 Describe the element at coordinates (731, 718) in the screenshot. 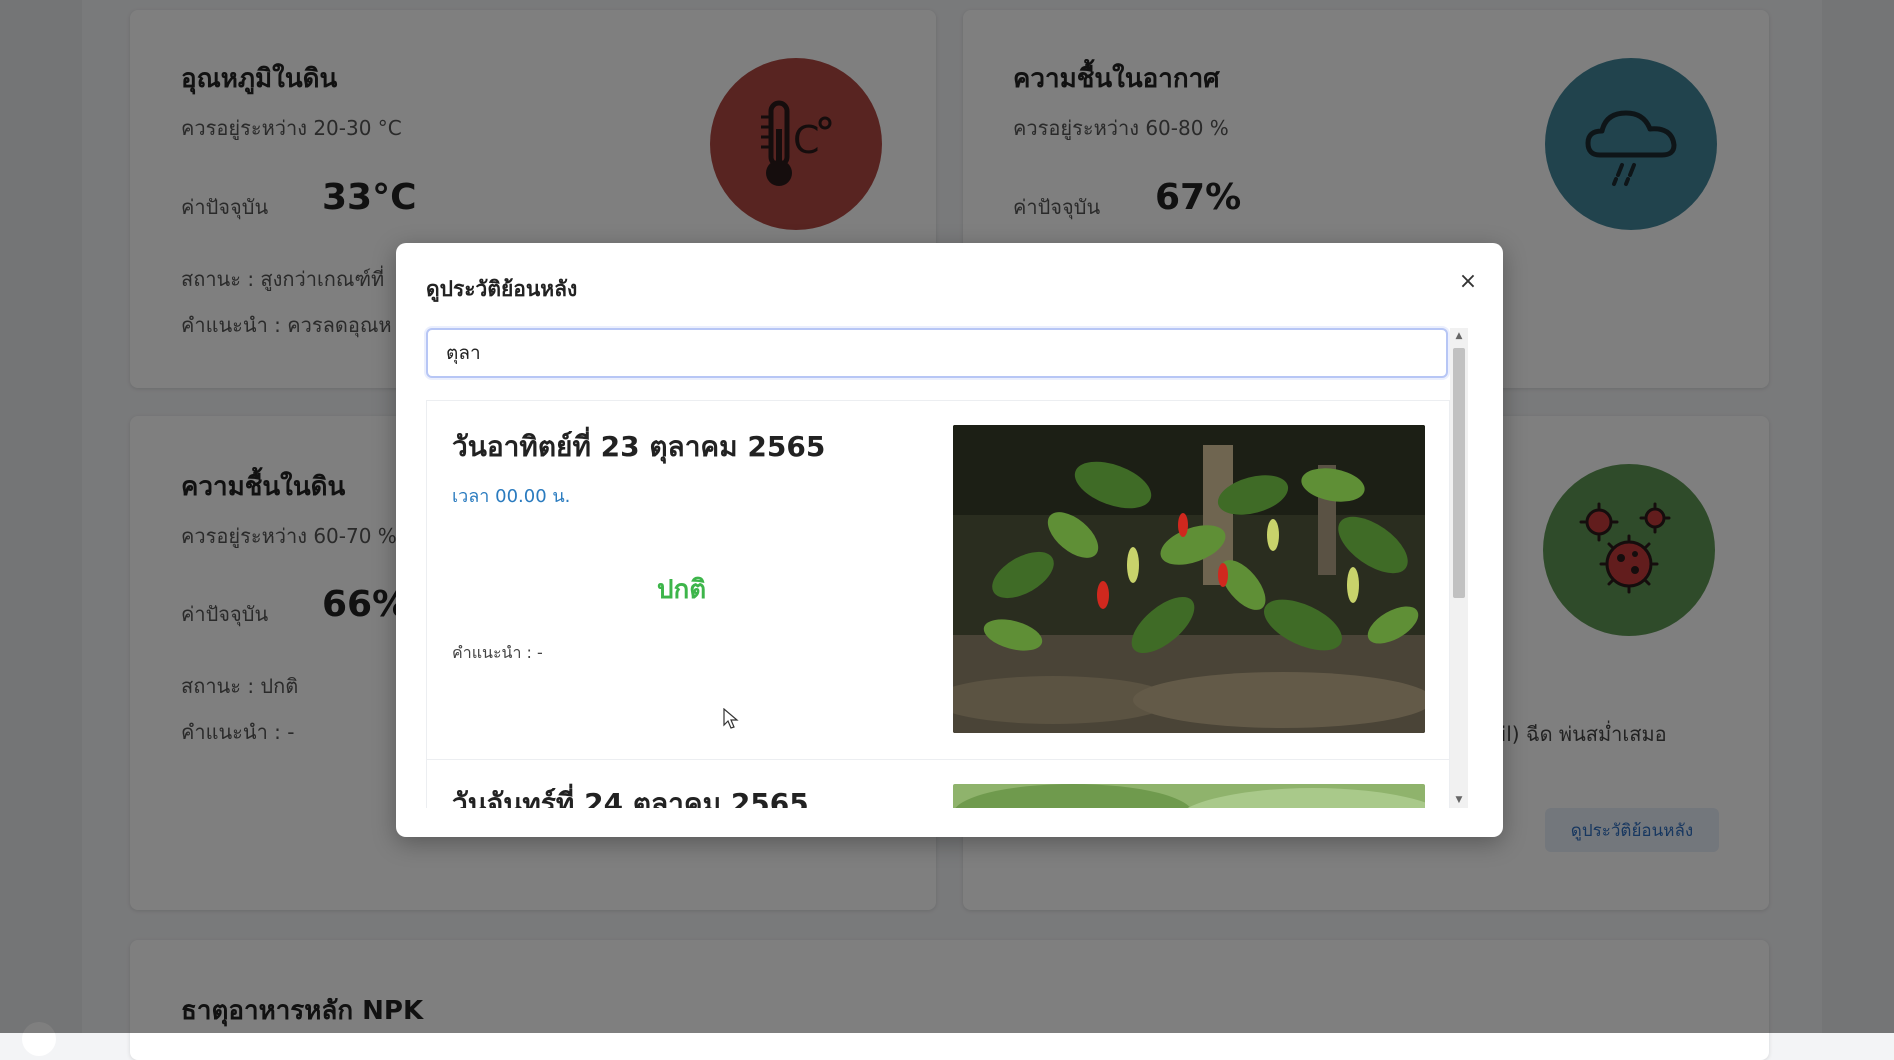

I see `mouse-cursor-icon` at that location.